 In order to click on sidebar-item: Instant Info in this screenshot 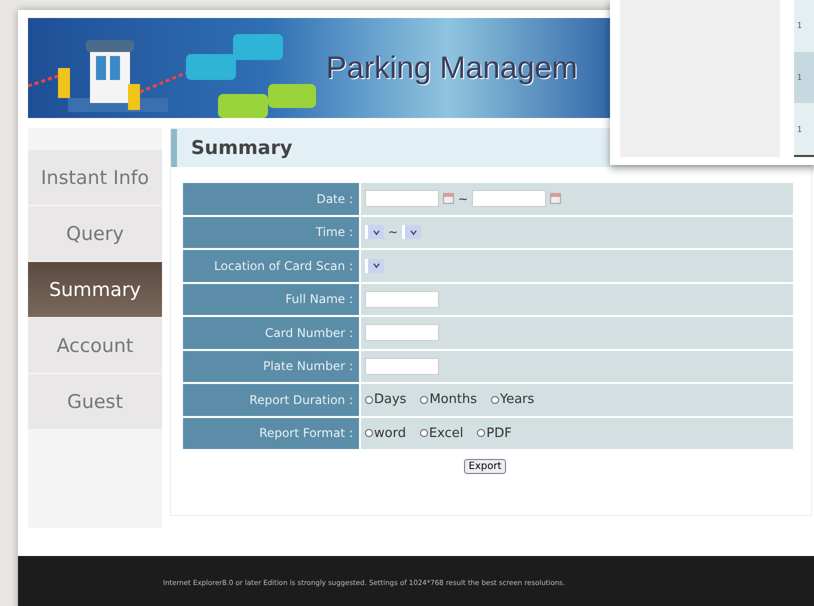, I will do `click(95, 178)`.